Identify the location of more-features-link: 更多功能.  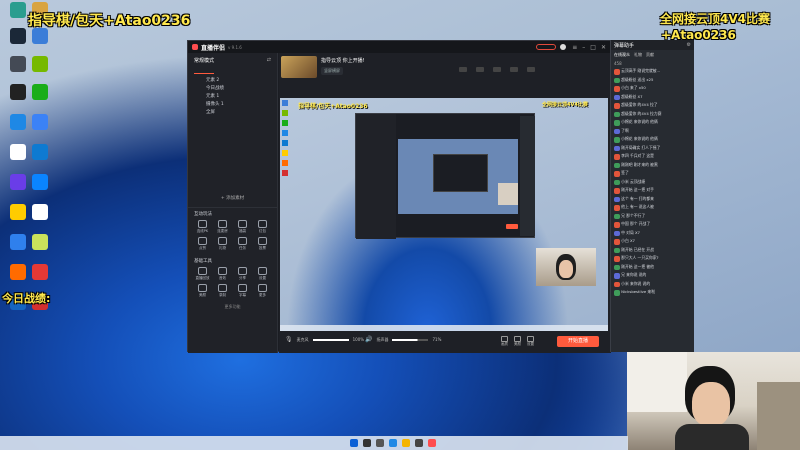
(232, 307).